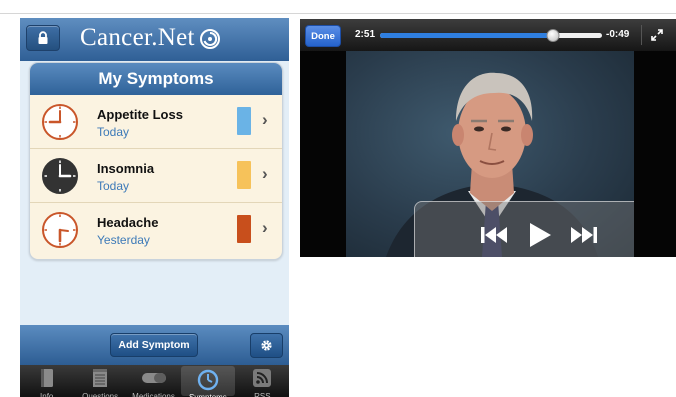 The width and height of the screenshot is (676, 397). I want to click on app-header: Cancer.Net, so click(154, 39).